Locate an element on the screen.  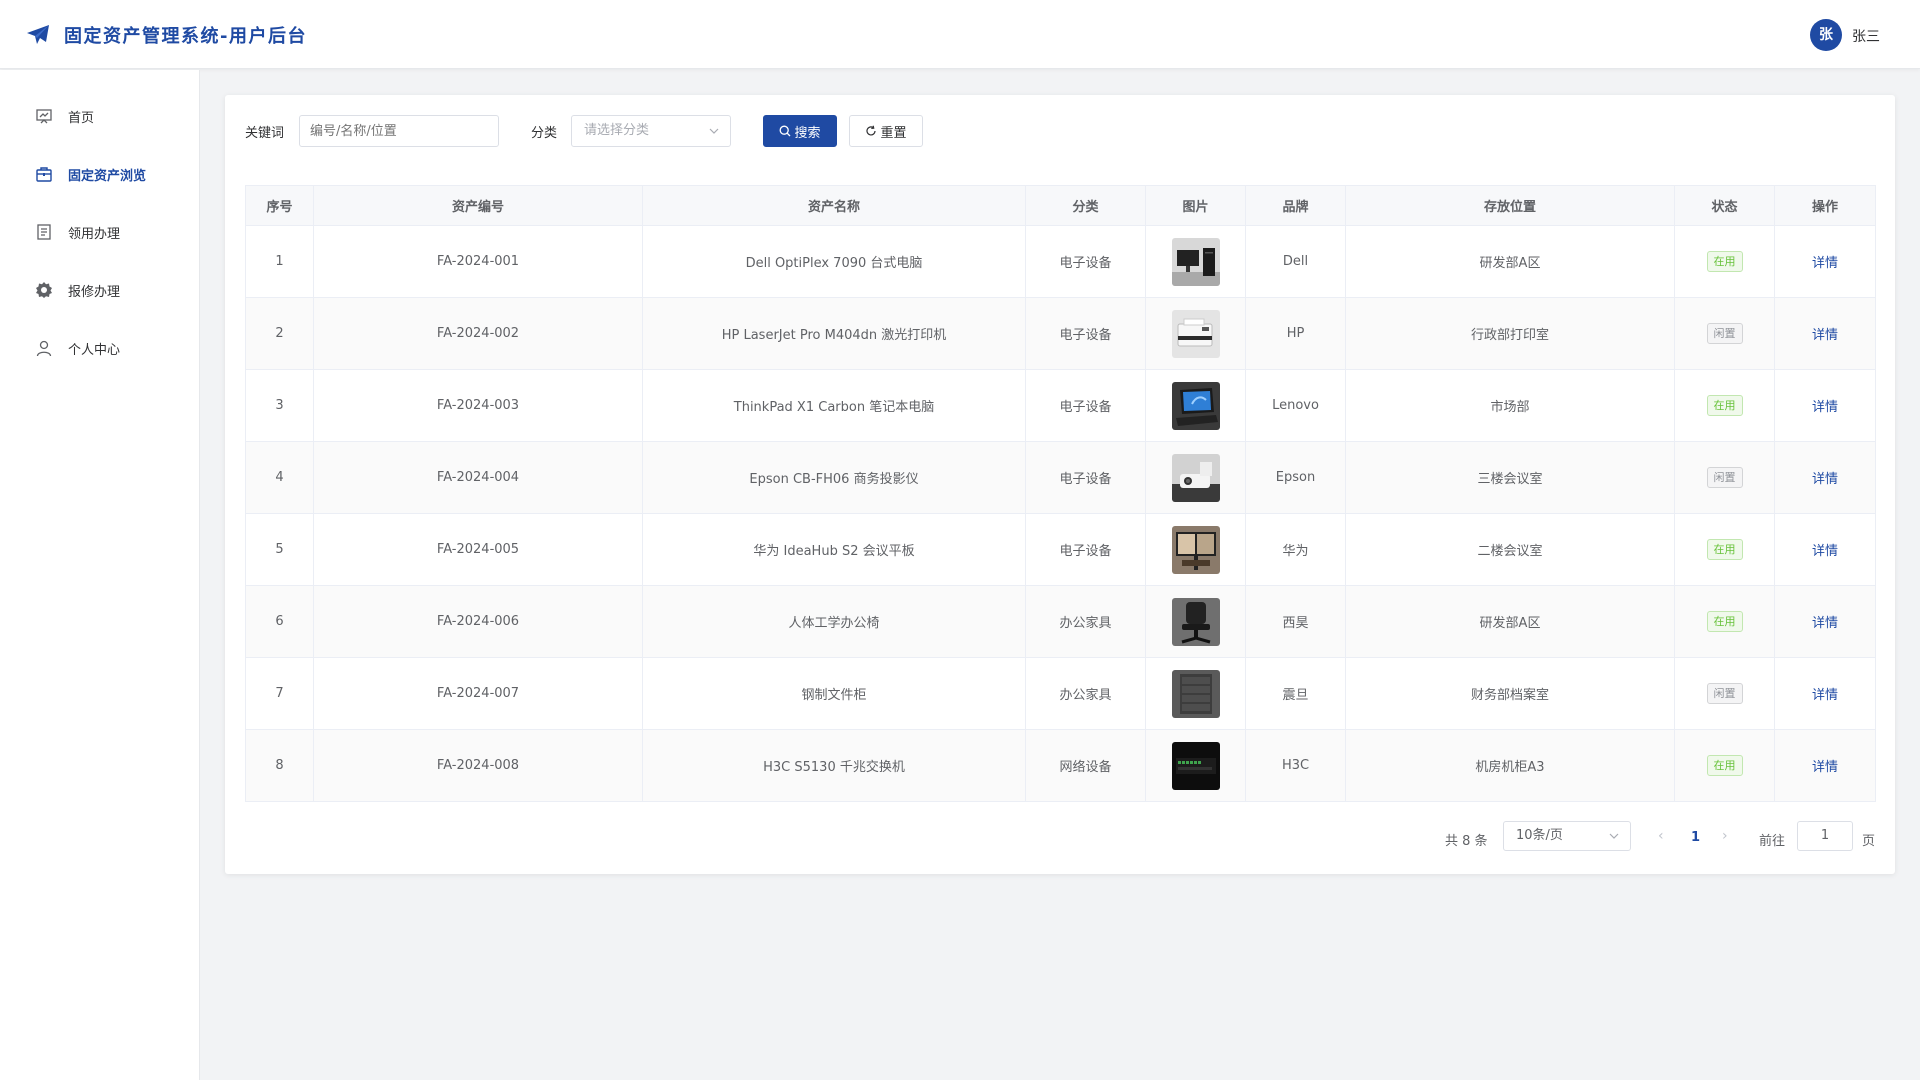
col-header-code: 资产编号 is located at coordinates (478, 205).